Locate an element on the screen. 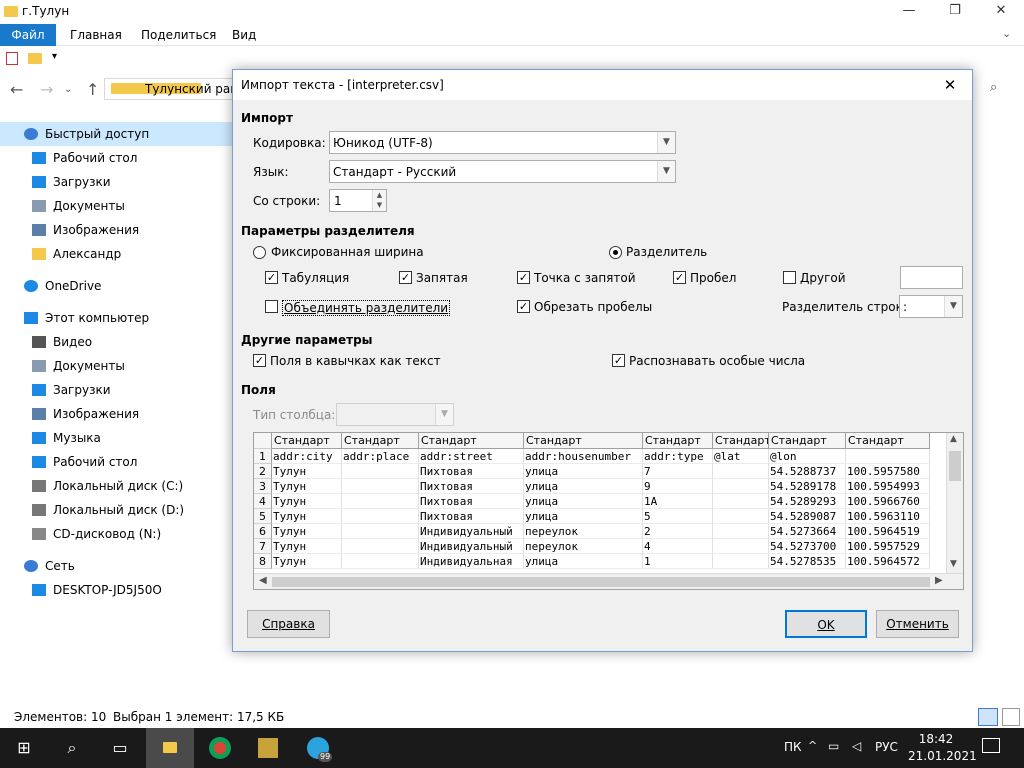 Image resolution: width=1024 pixels, height=768 pixels. tab-share: Поделиться is located at coordinates (178, 35).